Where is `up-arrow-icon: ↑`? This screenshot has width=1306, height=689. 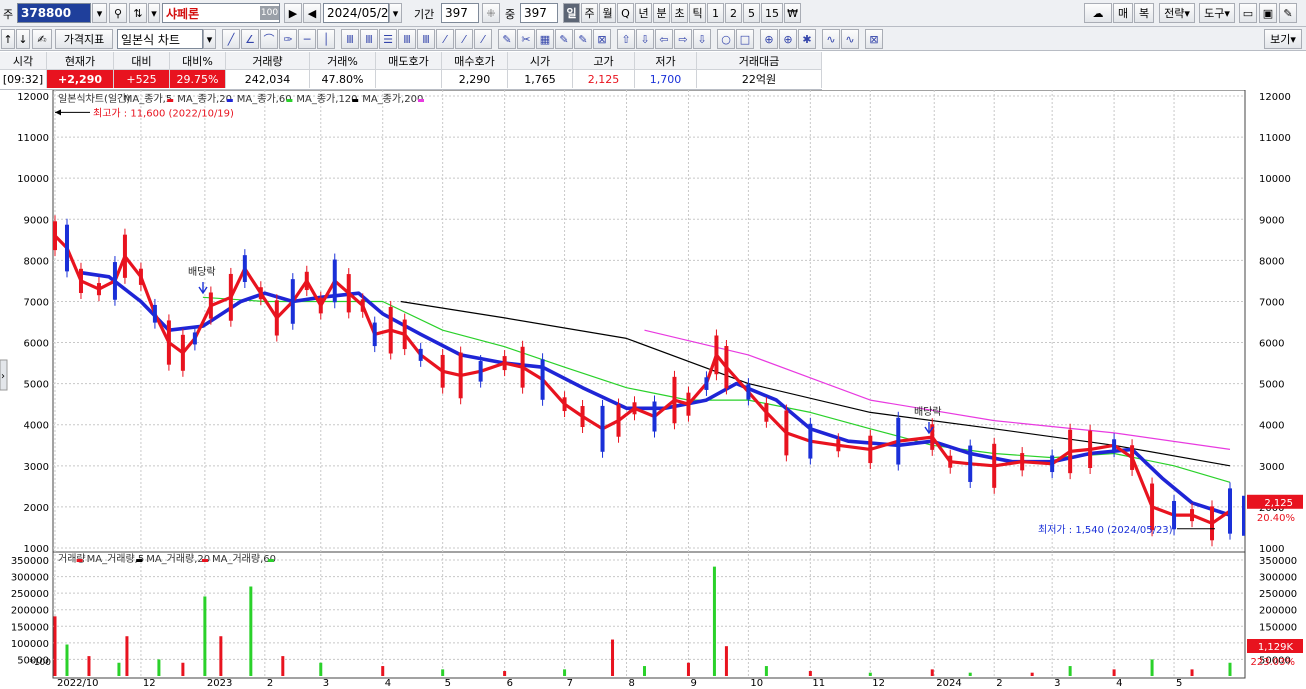
up-arrow-icon: ↑ is located at coordinates (8, 39).